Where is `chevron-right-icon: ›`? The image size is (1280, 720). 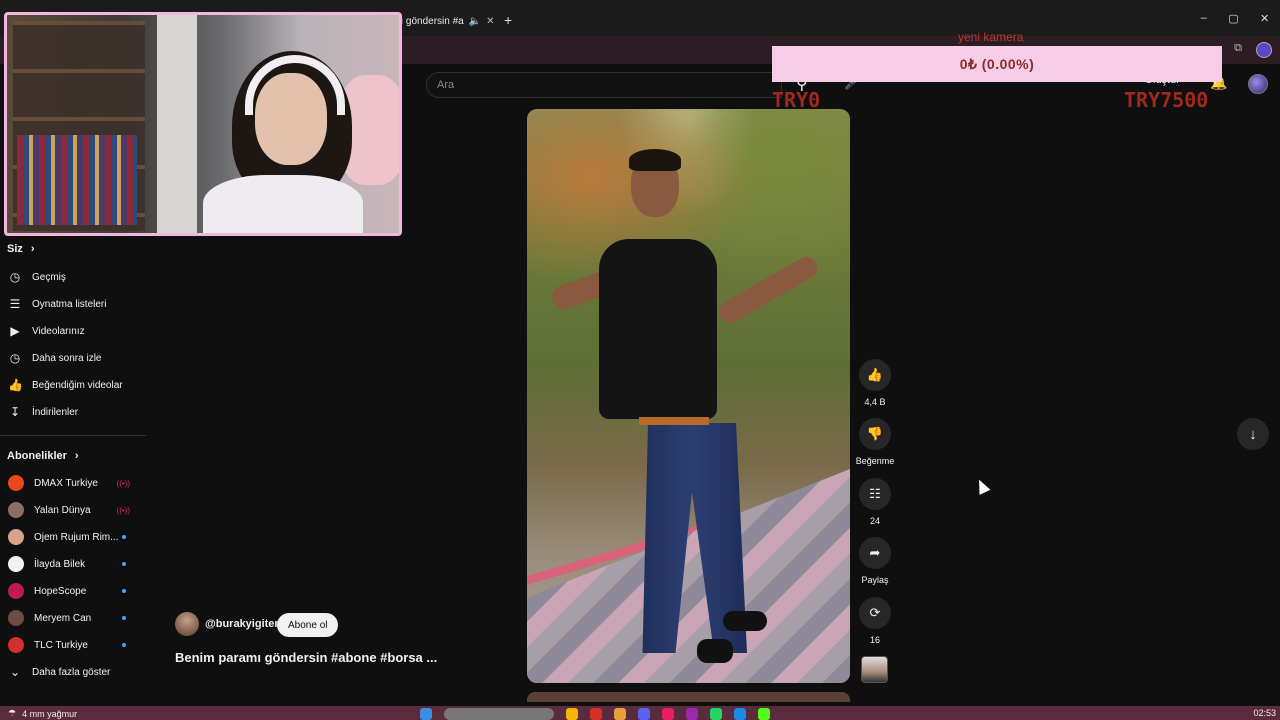 chevron-right-icon: › is located at coordinates (76, 456).